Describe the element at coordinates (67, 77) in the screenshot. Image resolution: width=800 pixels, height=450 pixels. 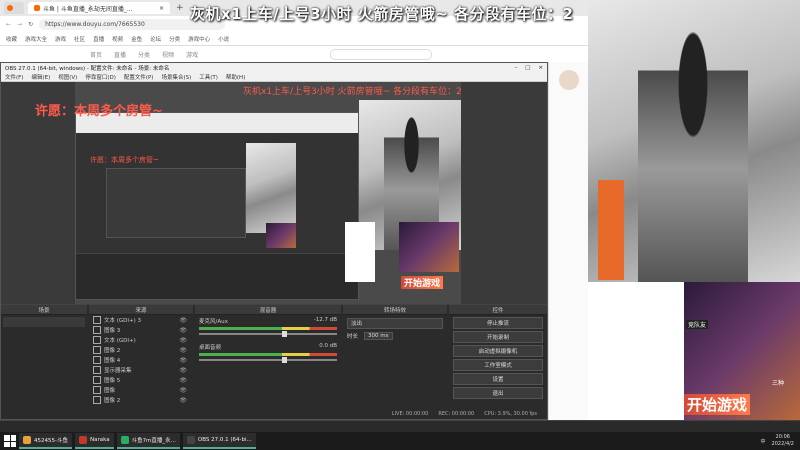
I see `obs-menu-item: 视图(V)` at that location.